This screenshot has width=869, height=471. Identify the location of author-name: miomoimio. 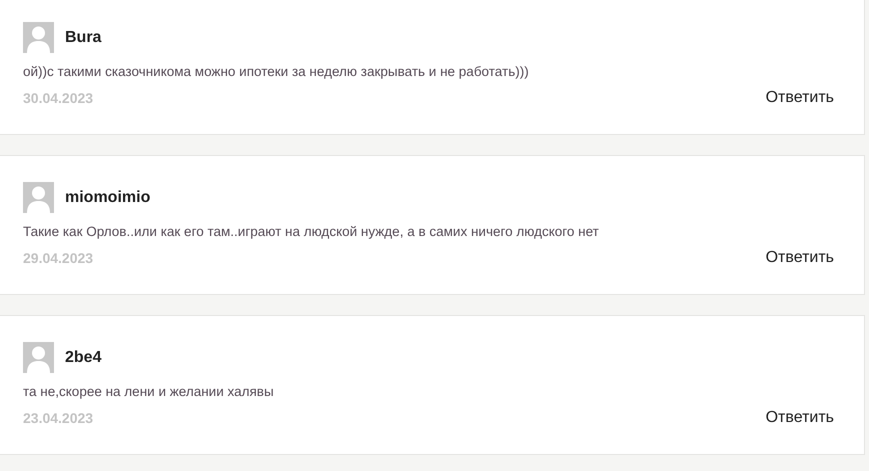
(107, 197).